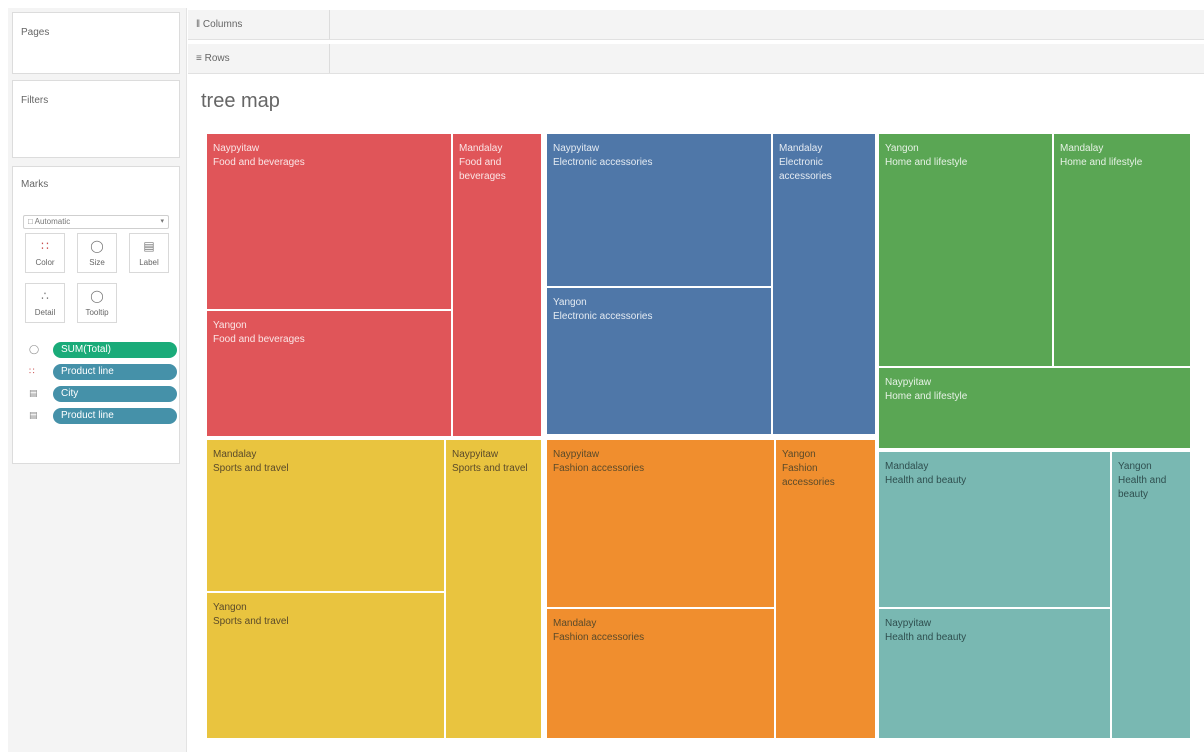 This screenshot has height=752, width=1204. Describe the element at coordinates (222, 24) in the screenshot. I see `columns-label-text: Columns` at that location.